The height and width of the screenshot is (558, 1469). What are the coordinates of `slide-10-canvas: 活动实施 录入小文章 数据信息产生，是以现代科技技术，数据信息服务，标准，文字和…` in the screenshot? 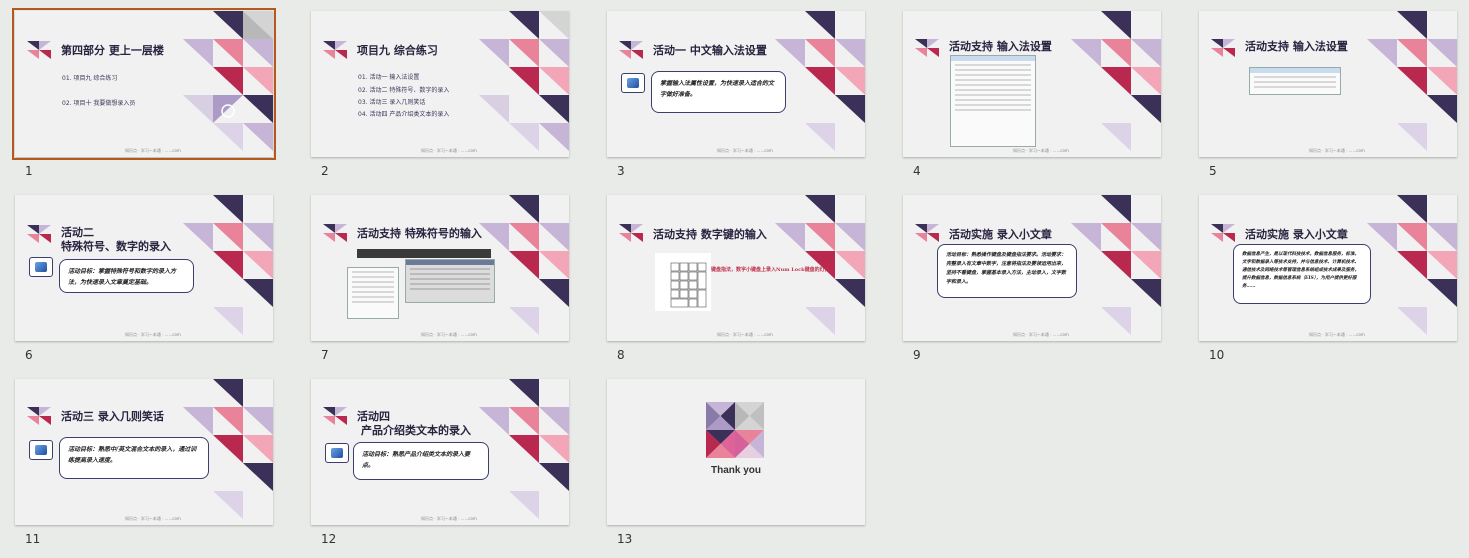 It's located at (1328, 268).